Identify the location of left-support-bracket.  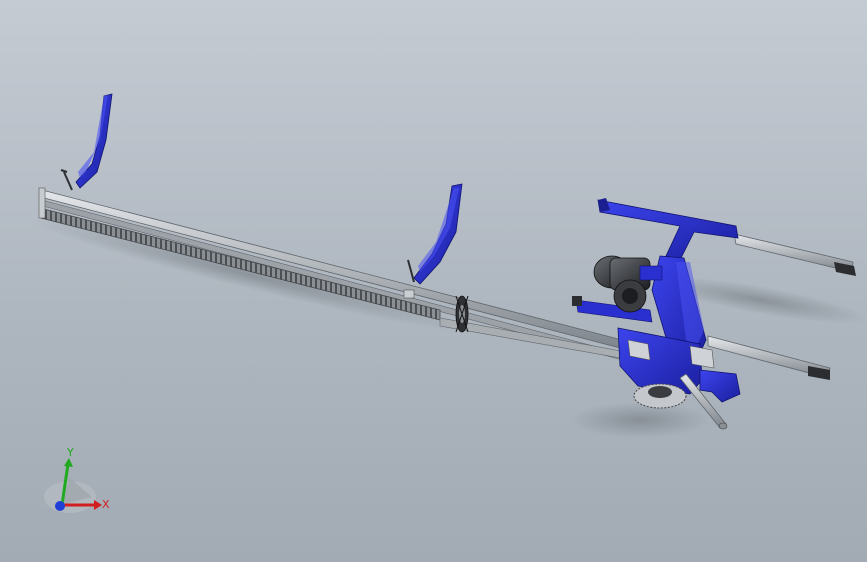
(86, 142).